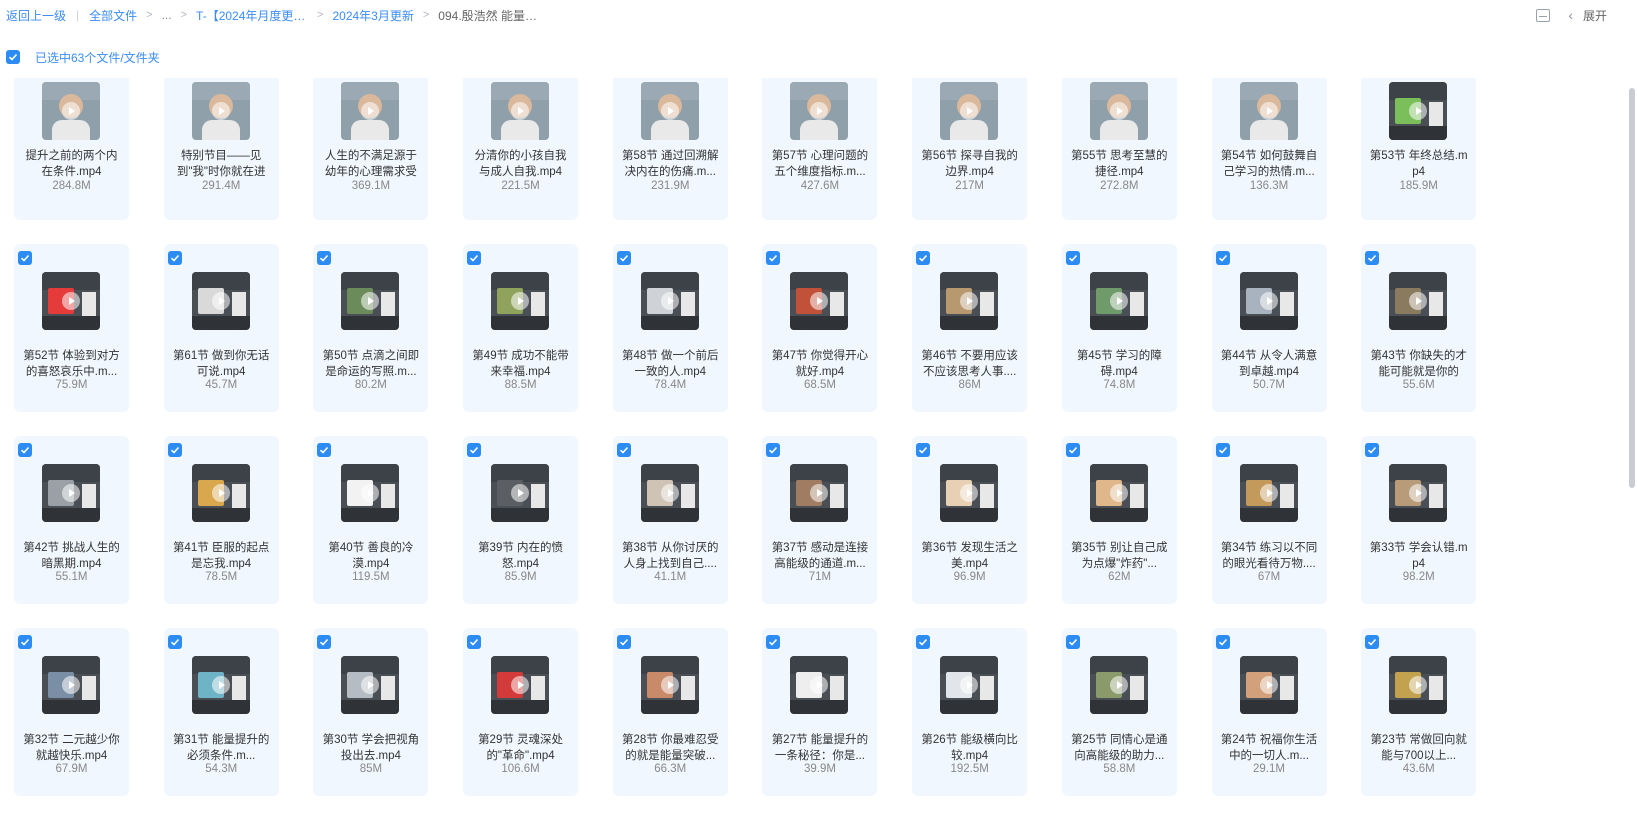  What do you see at coordinates (71, 520) in the screenshot?
I see `file-tile: 第42节 挑战人生的暗黑期.mp4 55.1M` at bounding box center [71, 520].